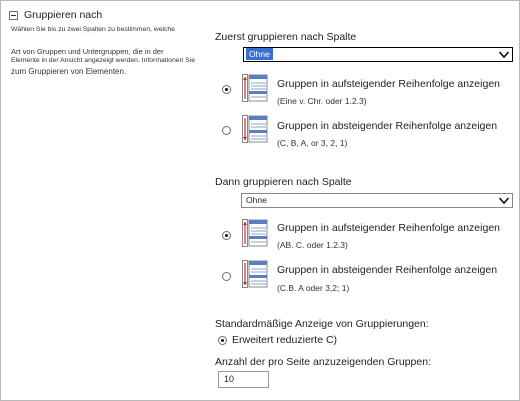 The image size is (520, 401). I want to click on first-asc-radio, so click(226, 89).